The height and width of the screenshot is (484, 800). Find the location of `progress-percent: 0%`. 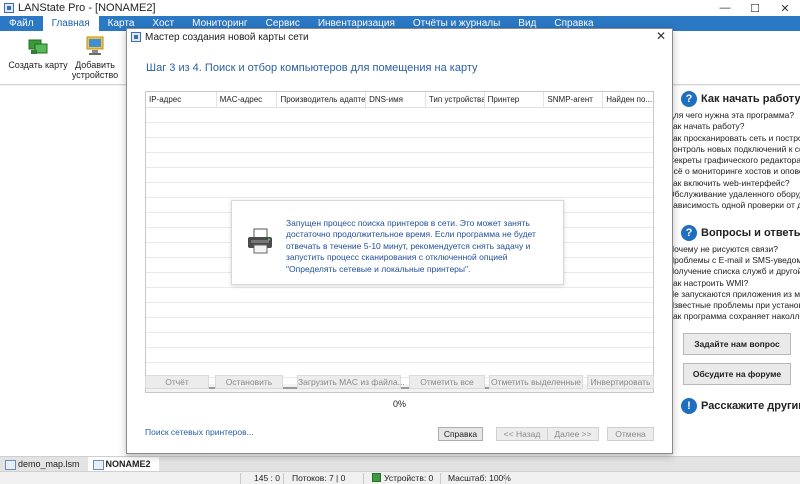

progress-percent: 0% is located at coordinates (400, 404).